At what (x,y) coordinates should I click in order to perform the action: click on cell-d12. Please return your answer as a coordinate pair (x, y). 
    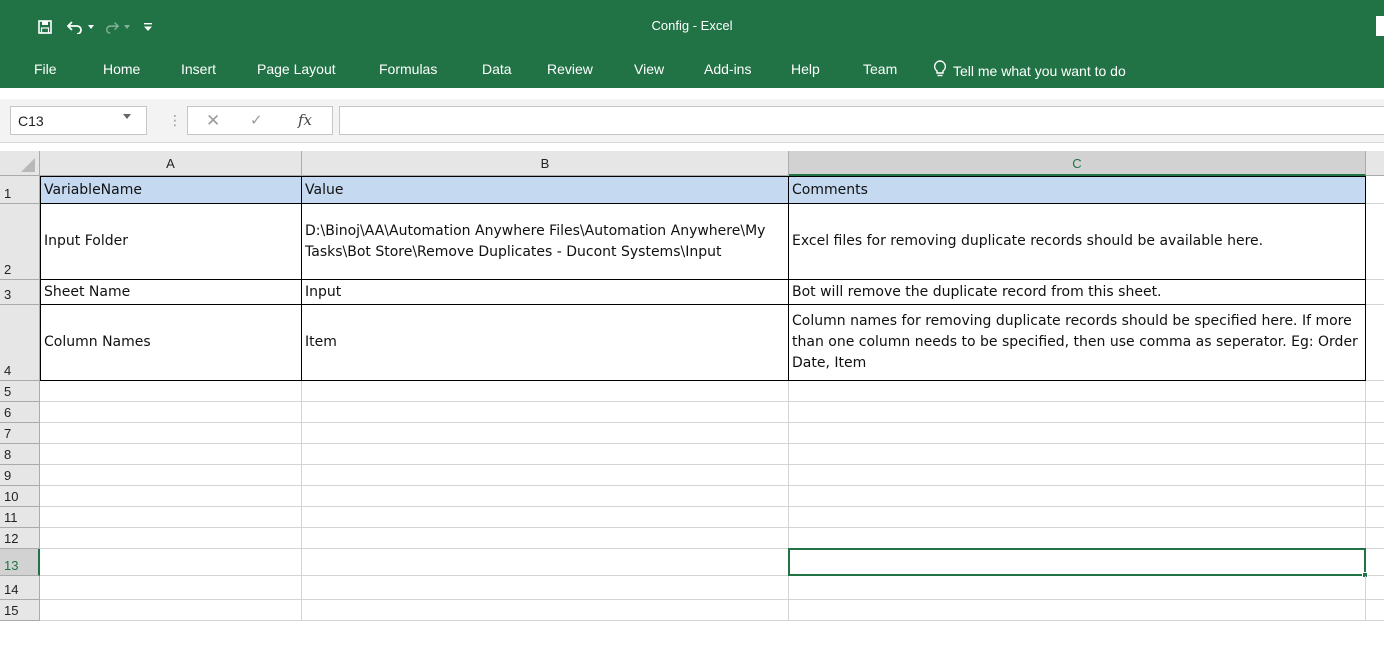
    Looking at the image, I should click on (1375, 538).